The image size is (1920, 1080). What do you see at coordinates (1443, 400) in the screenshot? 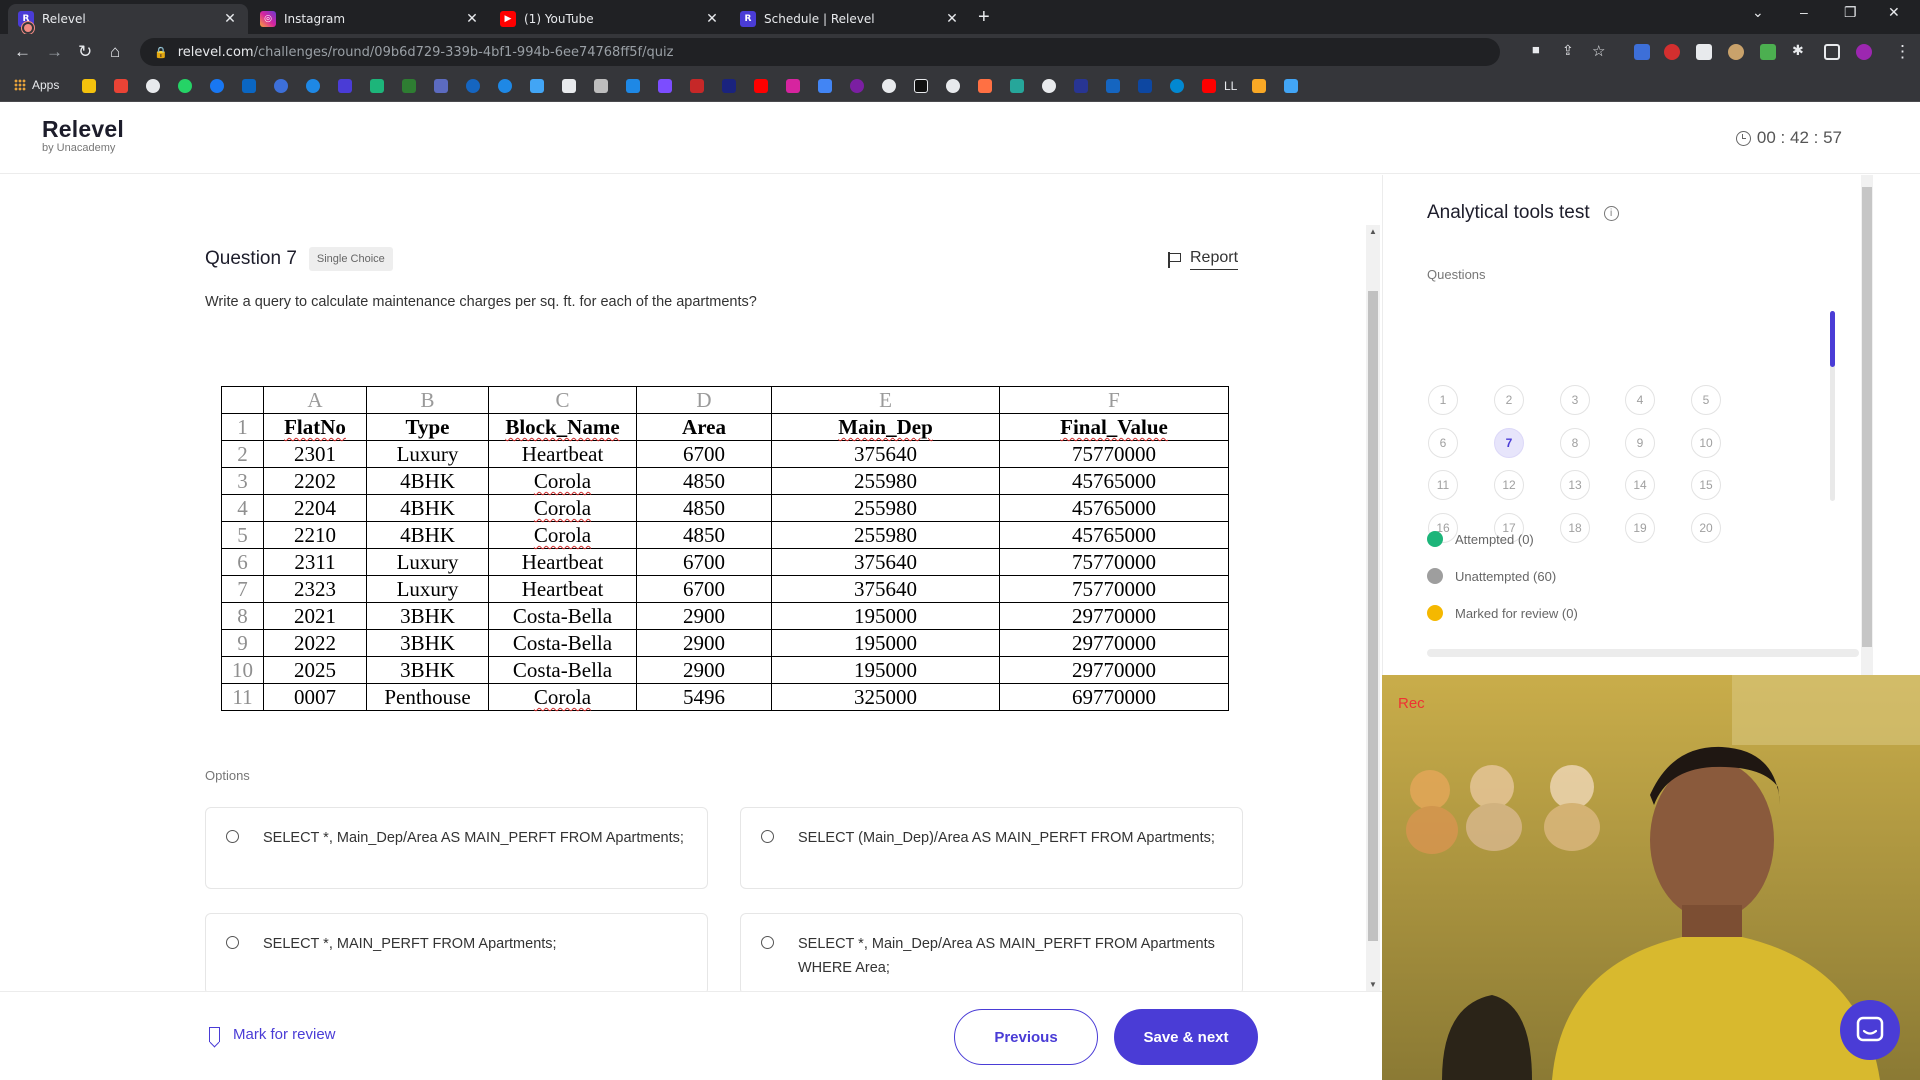
I see `question-number-1: 1` at bounding box center [1443, 400].